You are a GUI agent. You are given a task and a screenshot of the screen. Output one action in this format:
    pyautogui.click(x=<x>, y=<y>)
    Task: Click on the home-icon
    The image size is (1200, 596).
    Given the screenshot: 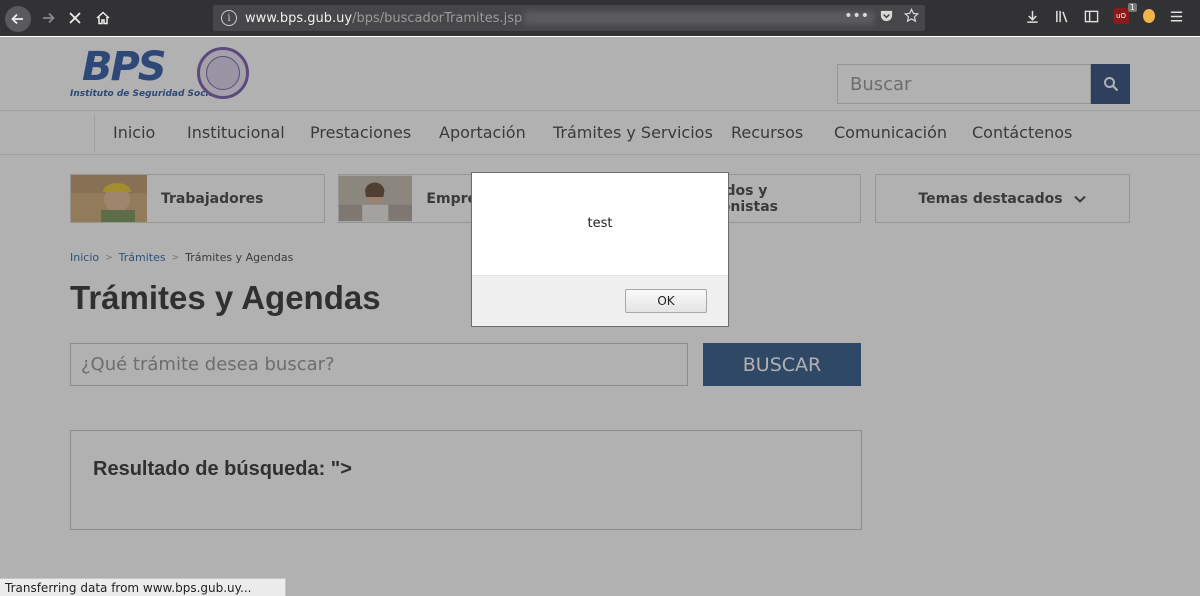 What is the action you would take?
    pyautogui.click(x=103, y=18)
    